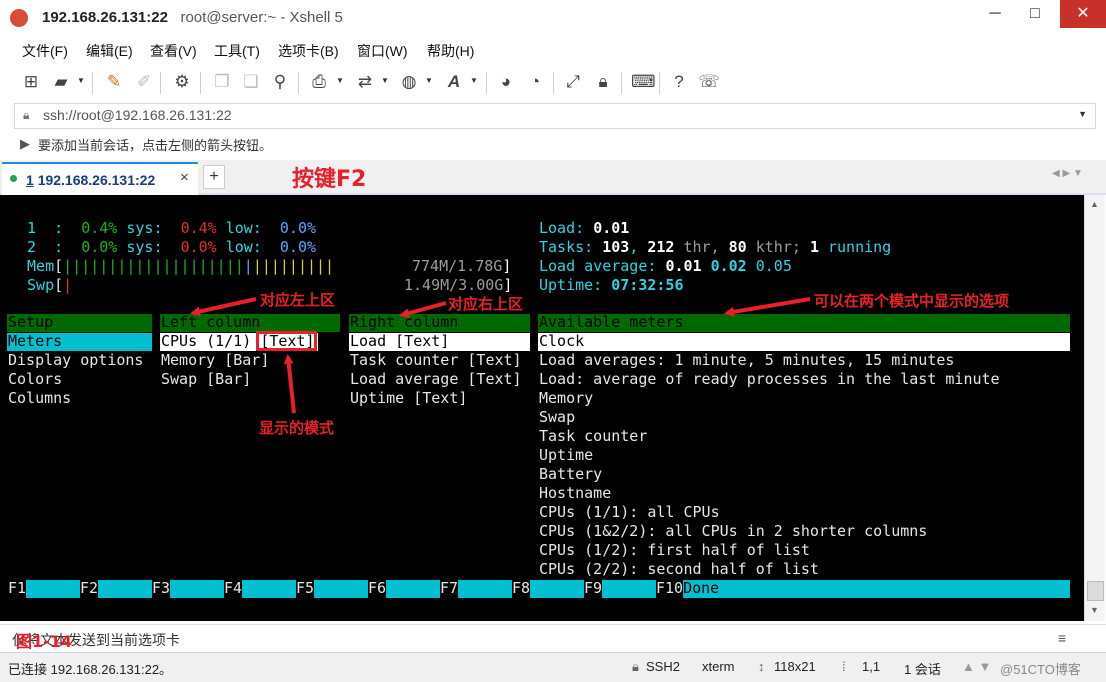 The width and height of the screenshot is (1106, 682). I want to click on scroll-up-icon: ▲, so click(1094, 204).